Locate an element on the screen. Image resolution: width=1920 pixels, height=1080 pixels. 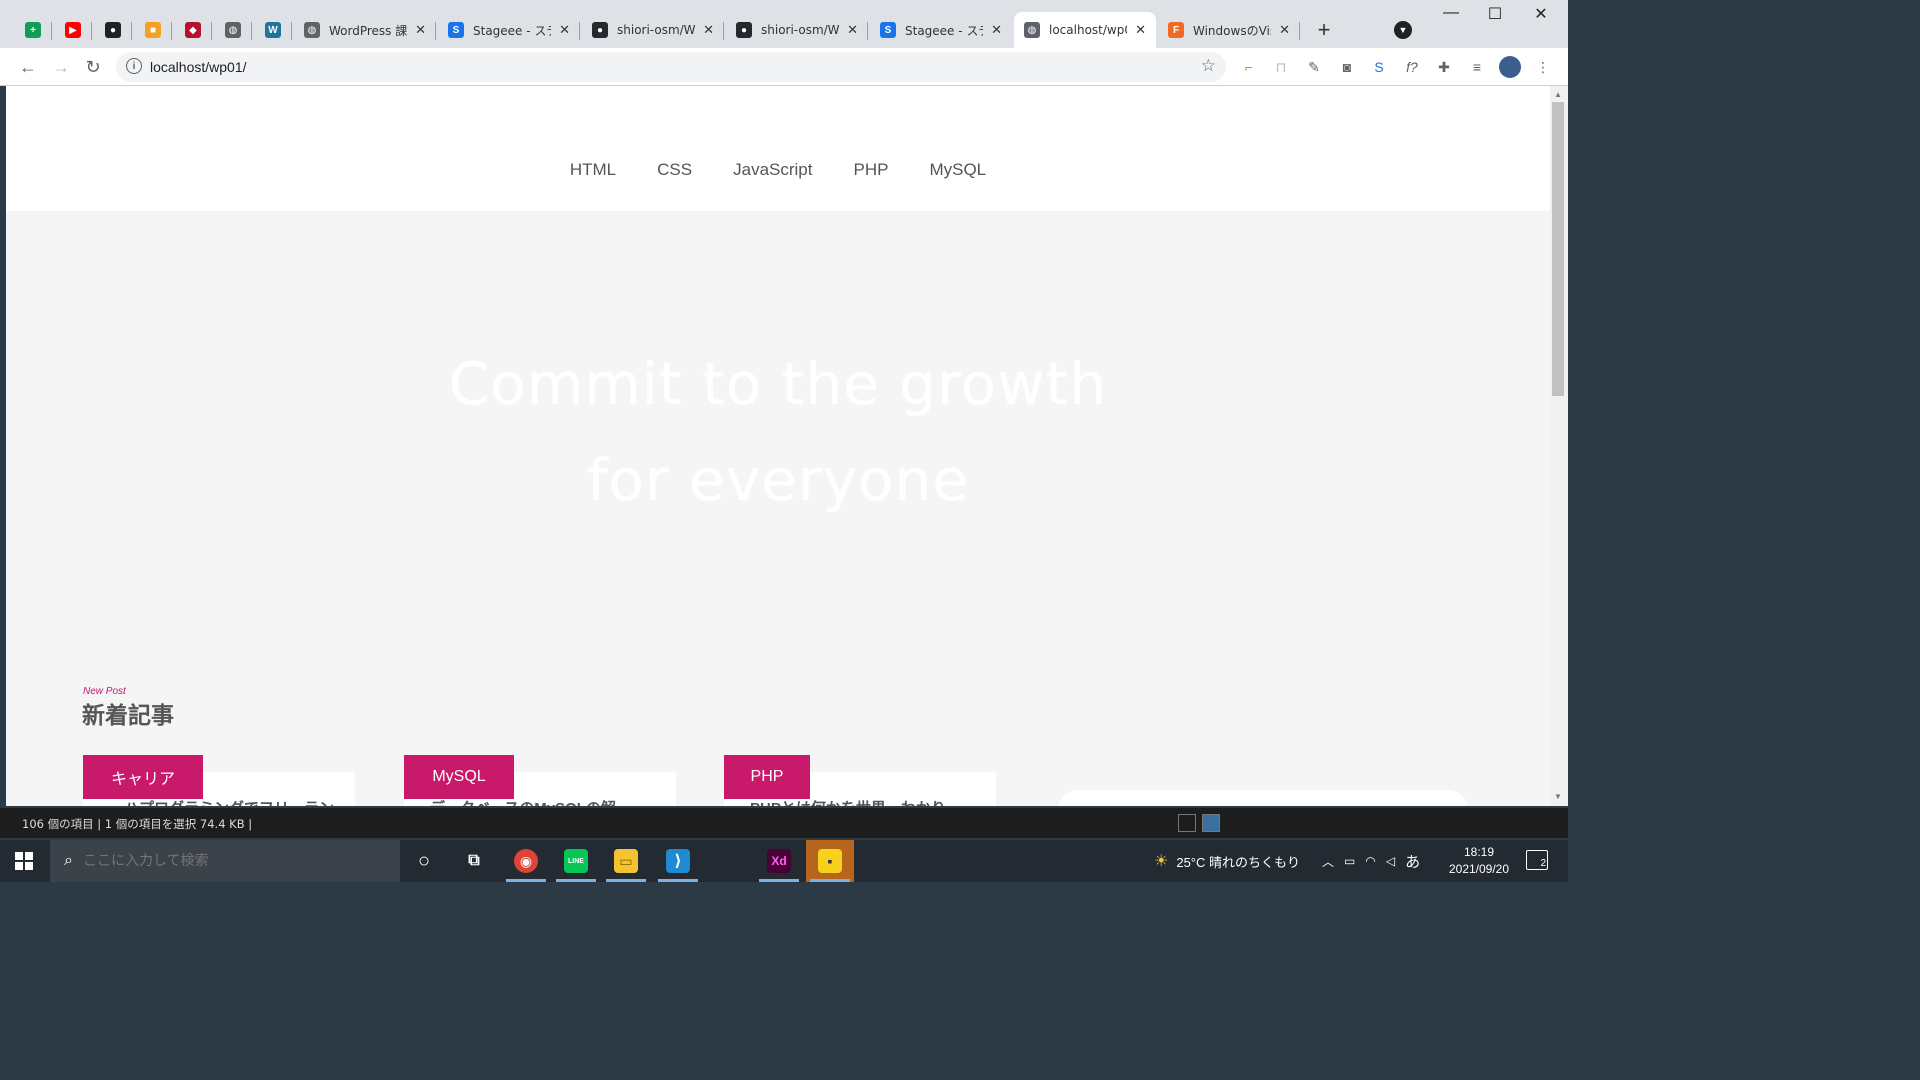
task-view-icon: ⧉ is located at coordinates (474, 860).